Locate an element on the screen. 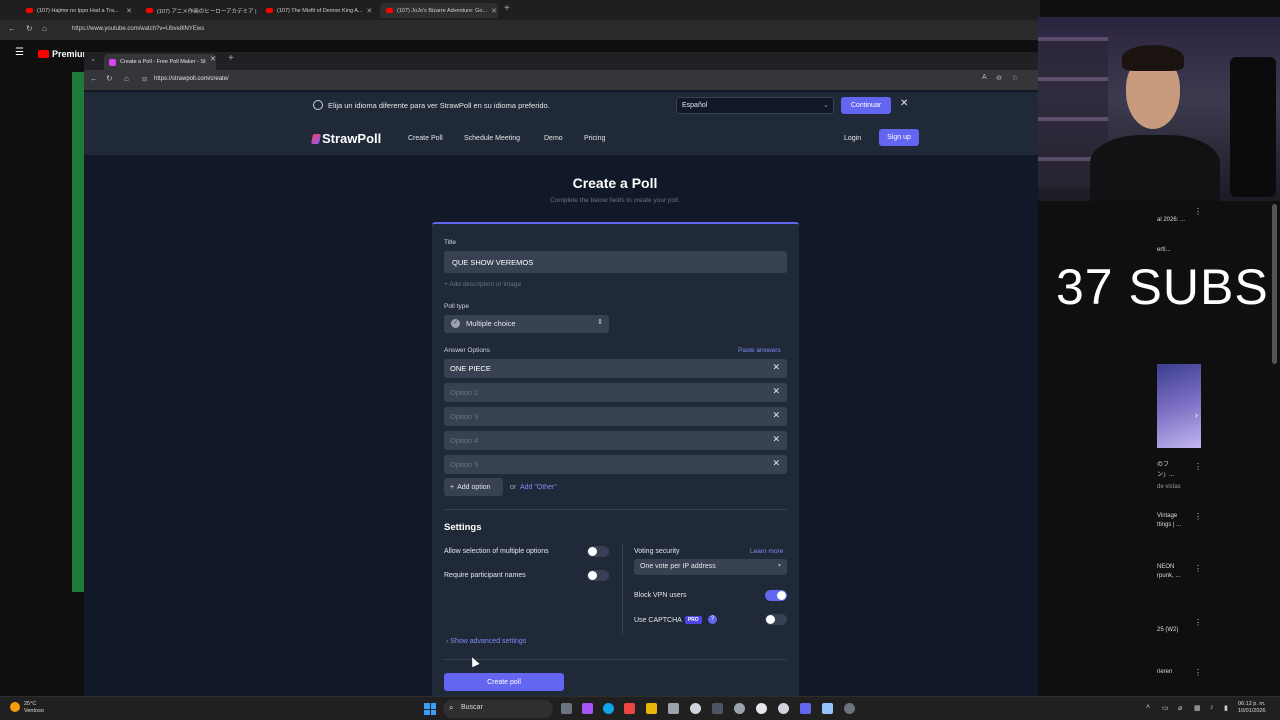 The width and height of the screenshot is (1280, 720). option-input-4: Option 4 ✕ is located at coordinates (615, 440).